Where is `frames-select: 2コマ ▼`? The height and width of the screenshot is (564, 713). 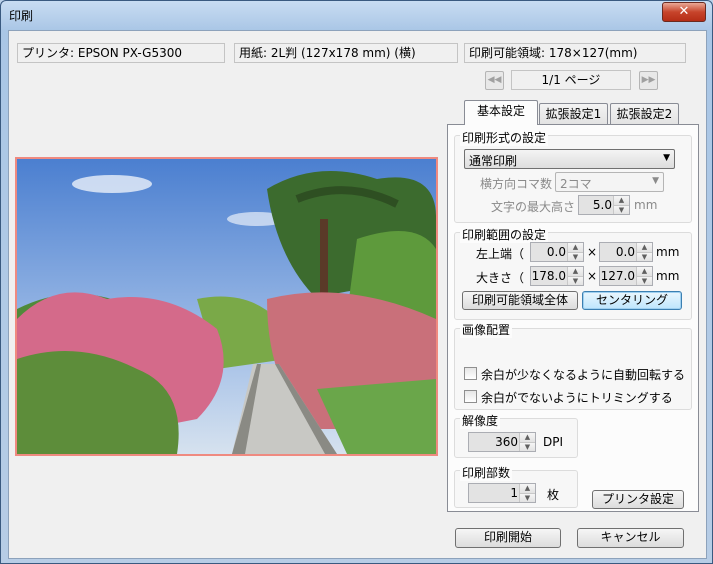
frames-select: 2コマ ▼ is located at coordinates (609, 182).